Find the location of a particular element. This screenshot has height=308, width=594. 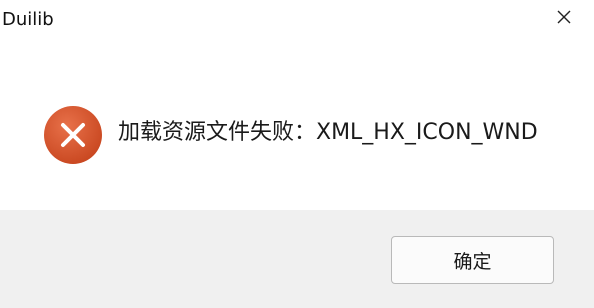

title-bar: Duilib is located at coordinates (297, 20).